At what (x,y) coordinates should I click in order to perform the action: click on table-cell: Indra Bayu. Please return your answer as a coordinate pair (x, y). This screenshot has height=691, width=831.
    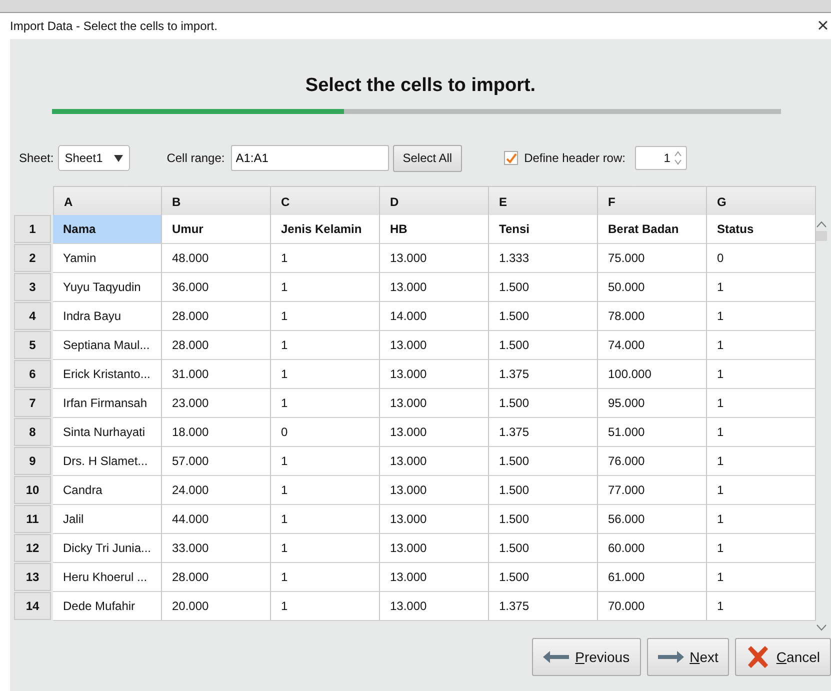
    Looking at the image, I should click on (107, 316).